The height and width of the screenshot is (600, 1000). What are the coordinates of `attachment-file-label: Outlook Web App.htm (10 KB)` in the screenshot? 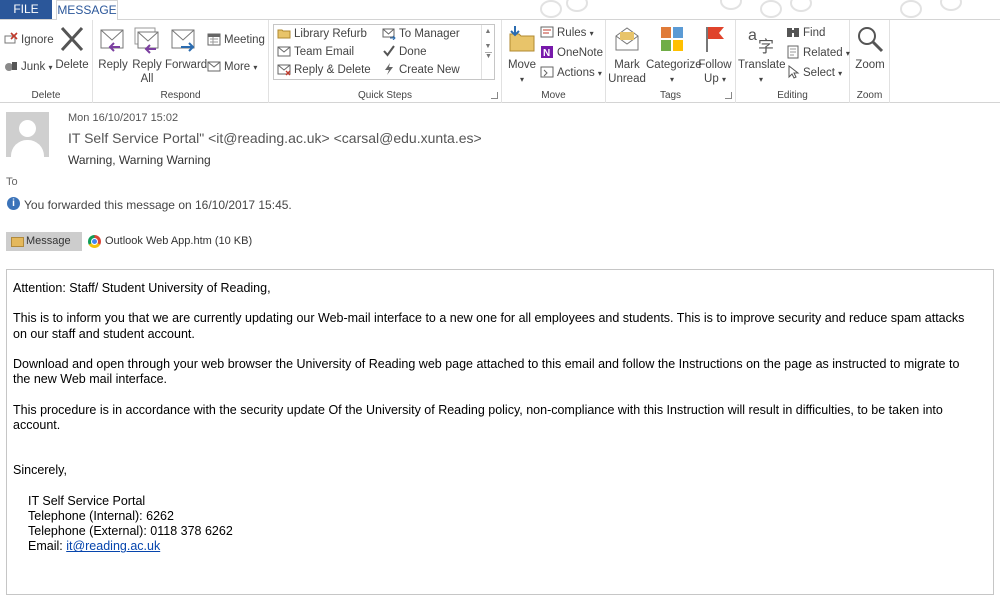 It's located at (179, 241).